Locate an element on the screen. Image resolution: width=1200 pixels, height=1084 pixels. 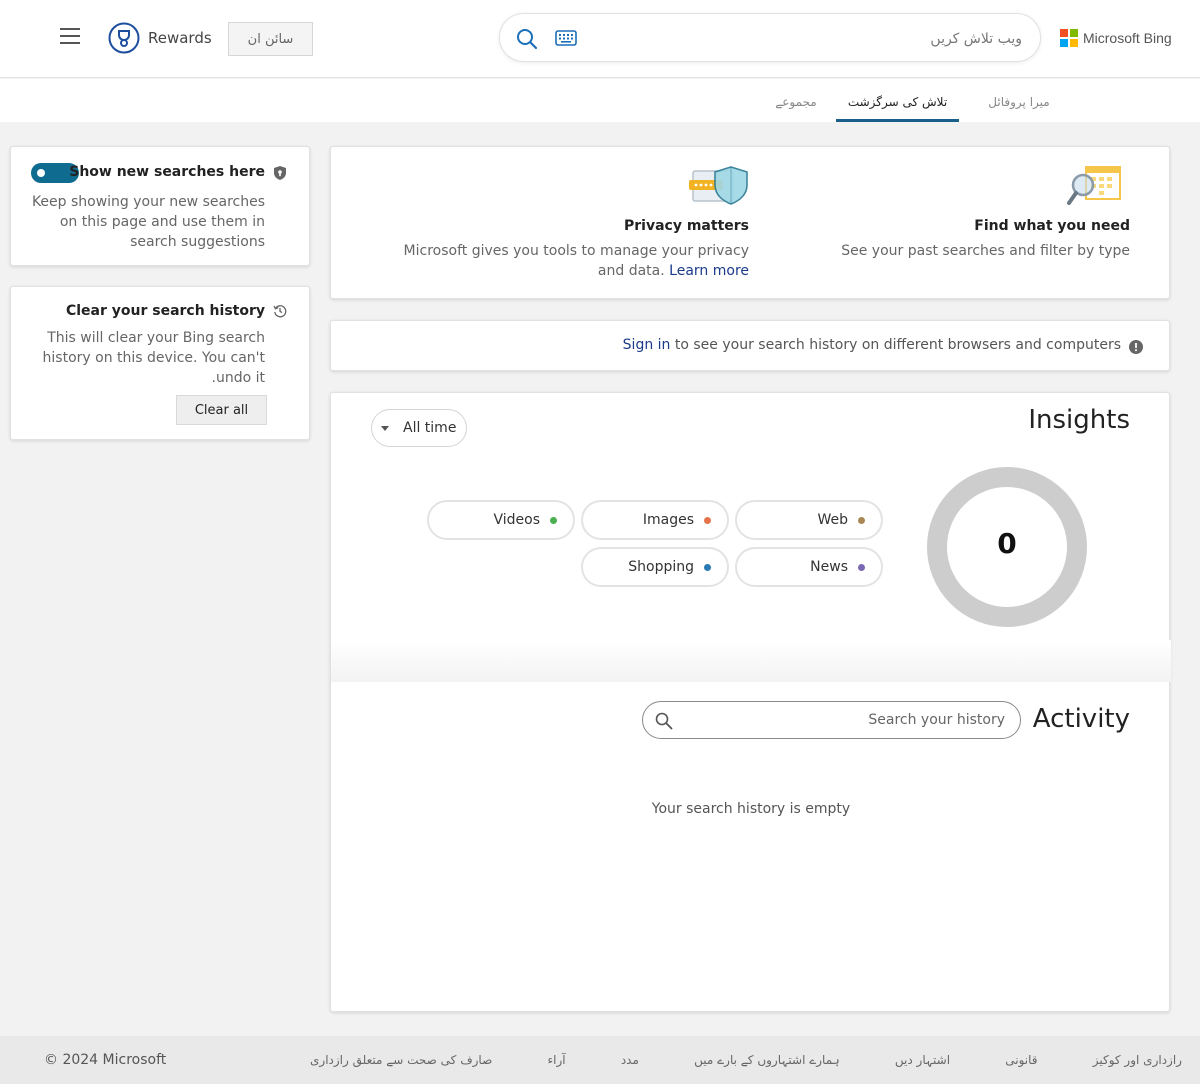
footer-link-privacy-cookies: رازداری اور کوکیز is located at coordinates (1137, 1060).